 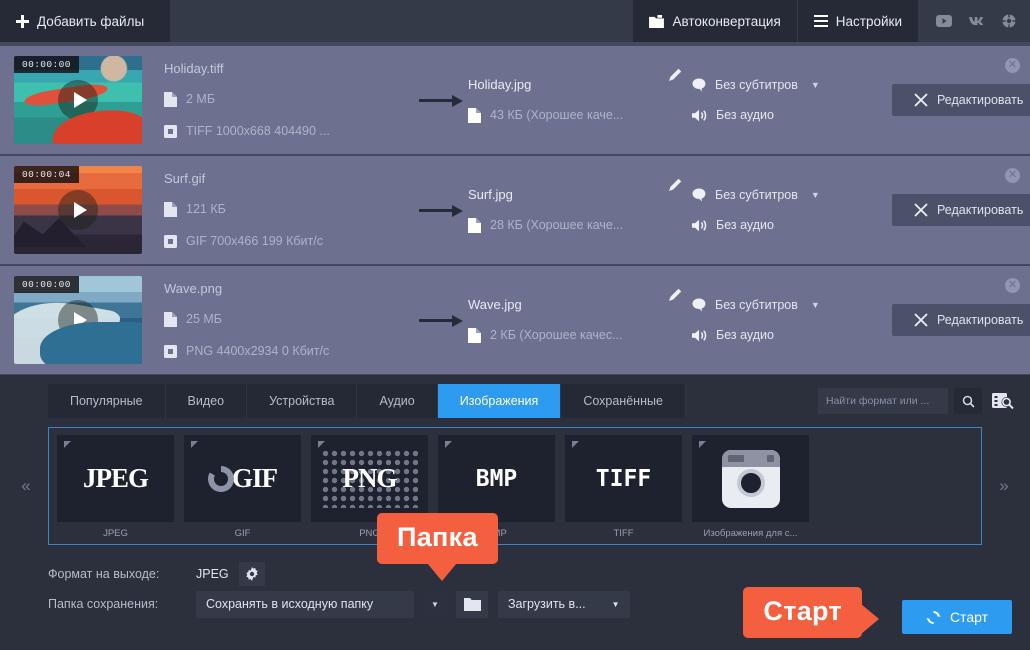 I want to click on search-icon, so click(x=968, y=401).